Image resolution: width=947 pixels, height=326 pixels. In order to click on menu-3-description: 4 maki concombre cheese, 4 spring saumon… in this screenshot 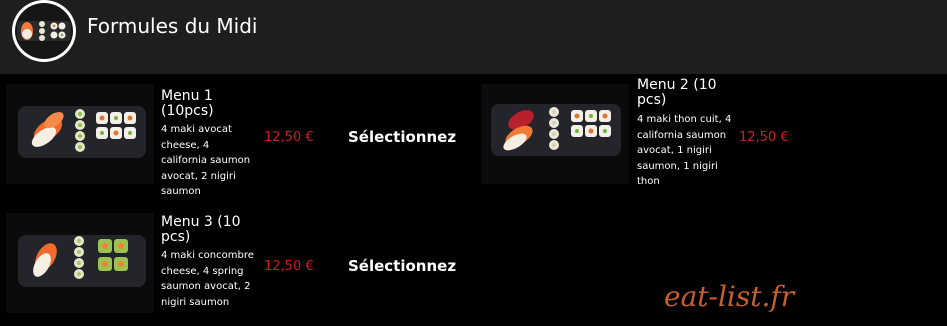, I will do `click(207, 279)`.